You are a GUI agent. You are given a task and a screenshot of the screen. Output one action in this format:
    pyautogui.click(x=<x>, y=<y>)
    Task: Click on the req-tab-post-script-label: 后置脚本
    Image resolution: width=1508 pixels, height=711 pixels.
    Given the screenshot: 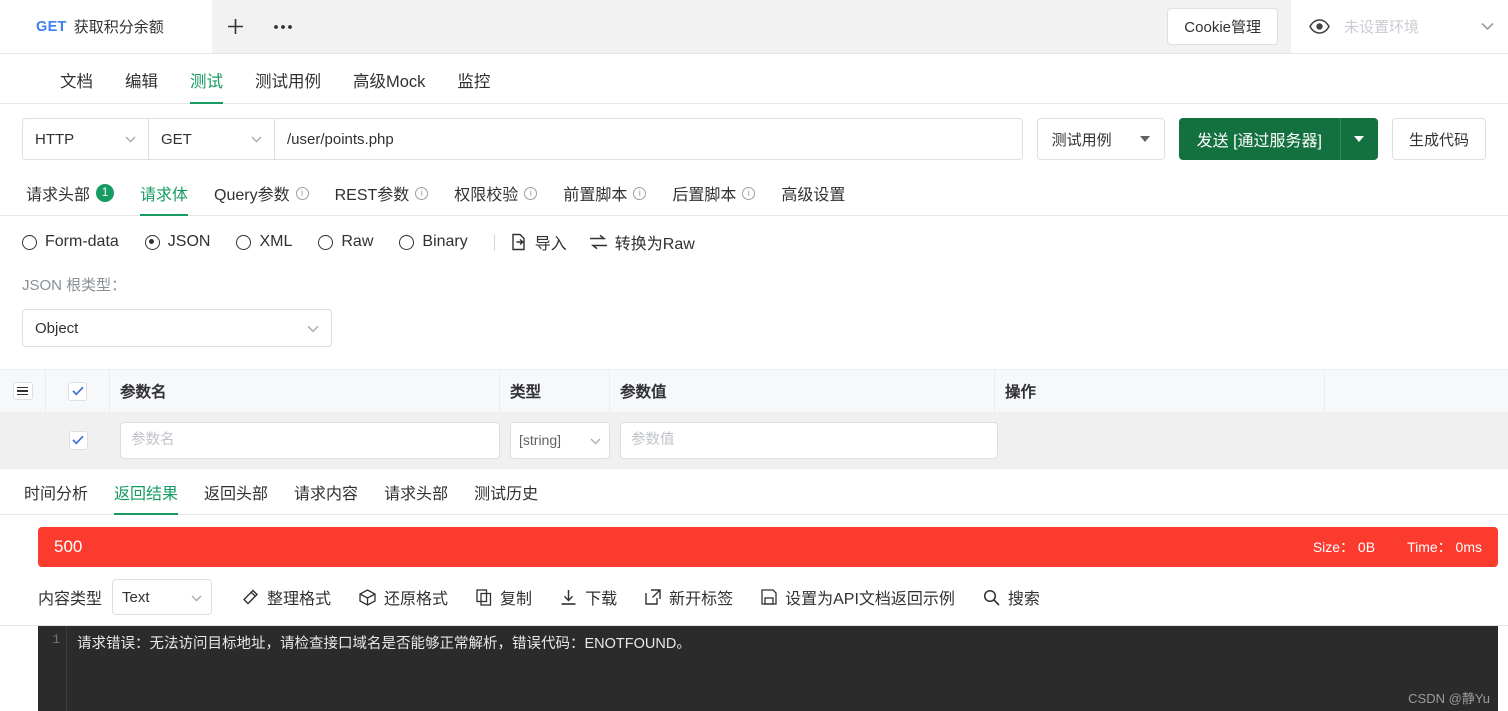 What is the action you would take?
    pyautogui.click(x=704, y=195)
    